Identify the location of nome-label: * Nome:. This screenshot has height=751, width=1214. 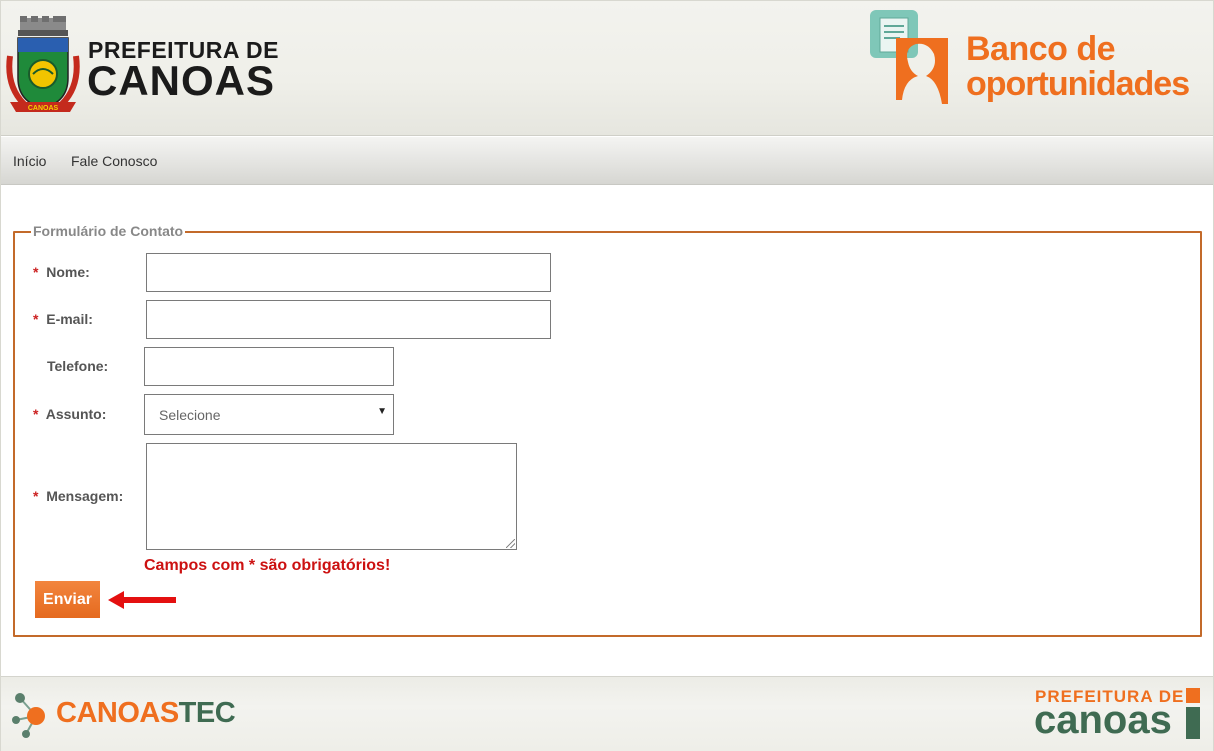
(61, 272).